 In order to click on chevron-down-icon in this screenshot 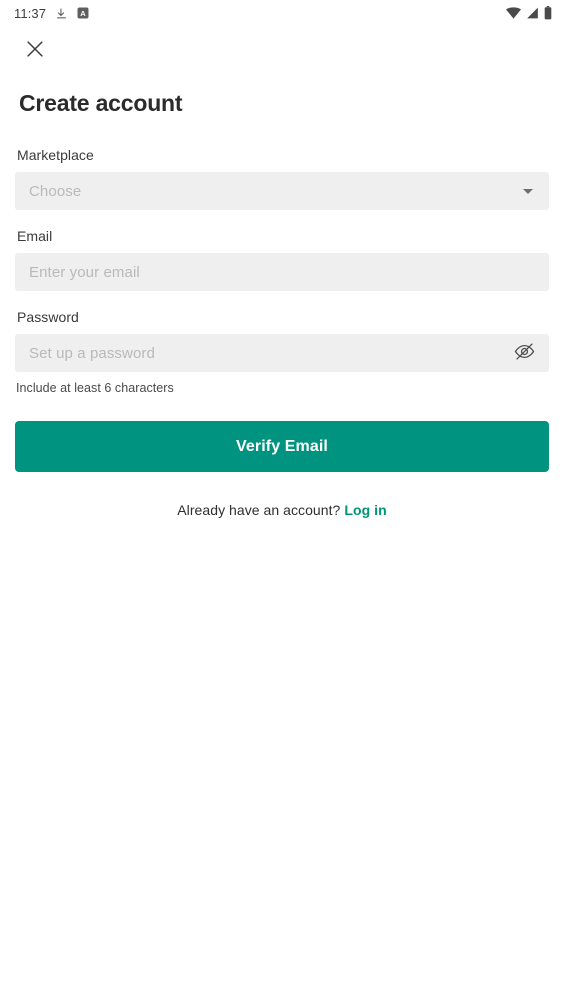, I will do `click(528, 191)`.